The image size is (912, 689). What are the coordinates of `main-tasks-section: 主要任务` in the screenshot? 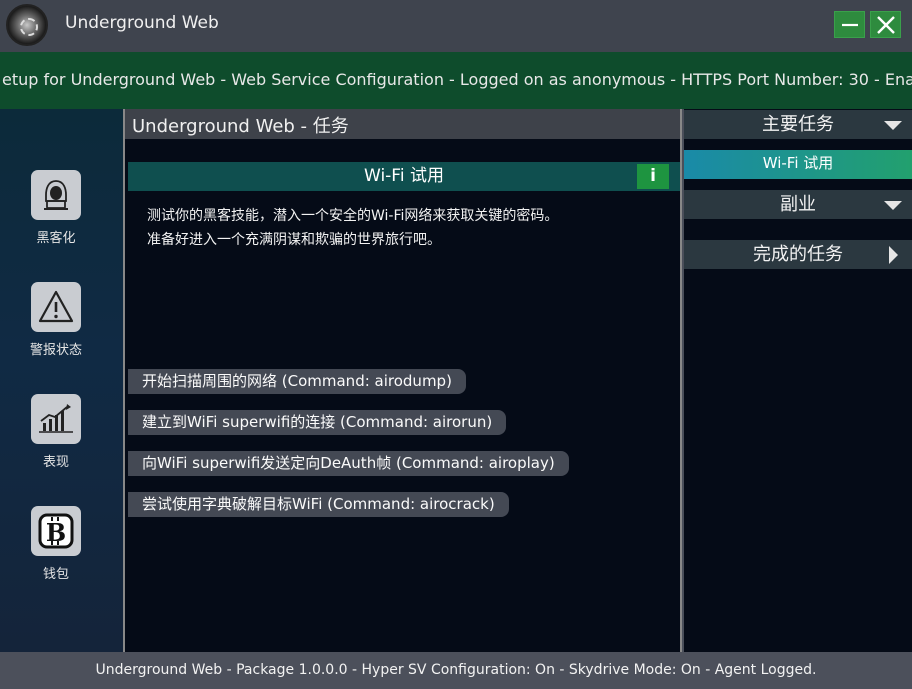 It's located at (798, 124).